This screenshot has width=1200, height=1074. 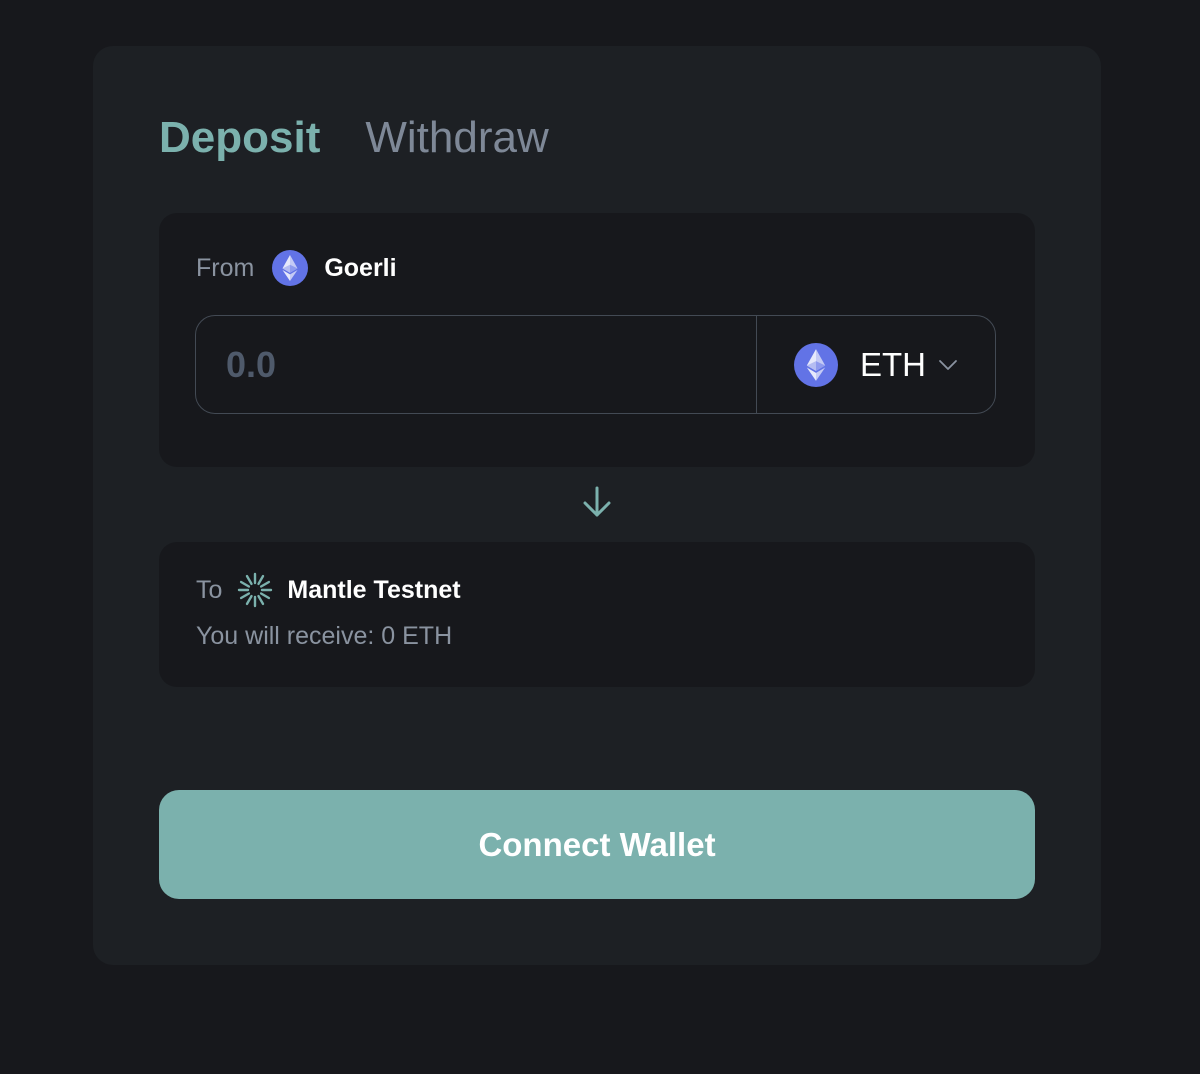 I want to click on to-network-row: To Mantle Testnet, so click(x=328, y=590).